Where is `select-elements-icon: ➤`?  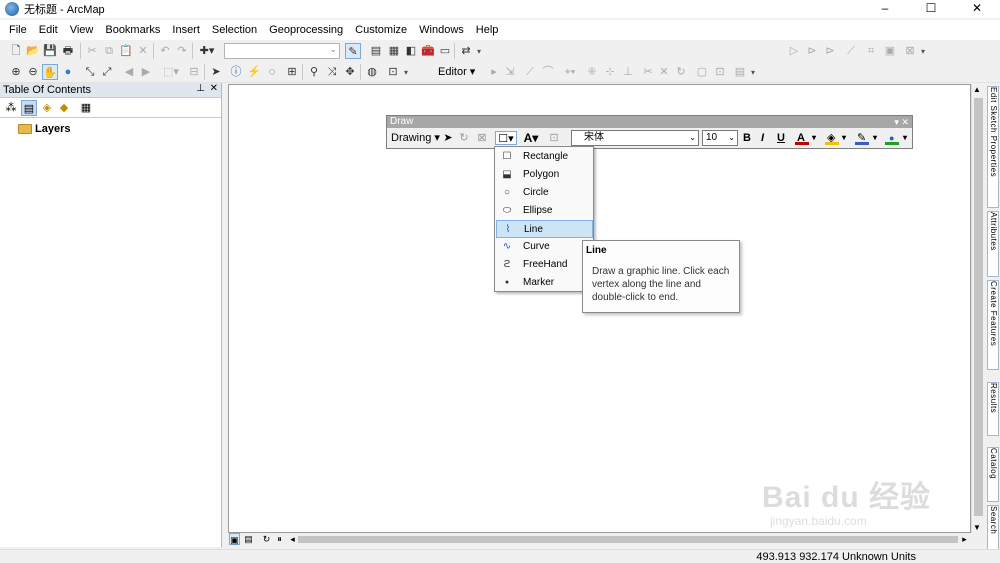 select-elements-icon: ➤ is located at coordinates (448, 138).